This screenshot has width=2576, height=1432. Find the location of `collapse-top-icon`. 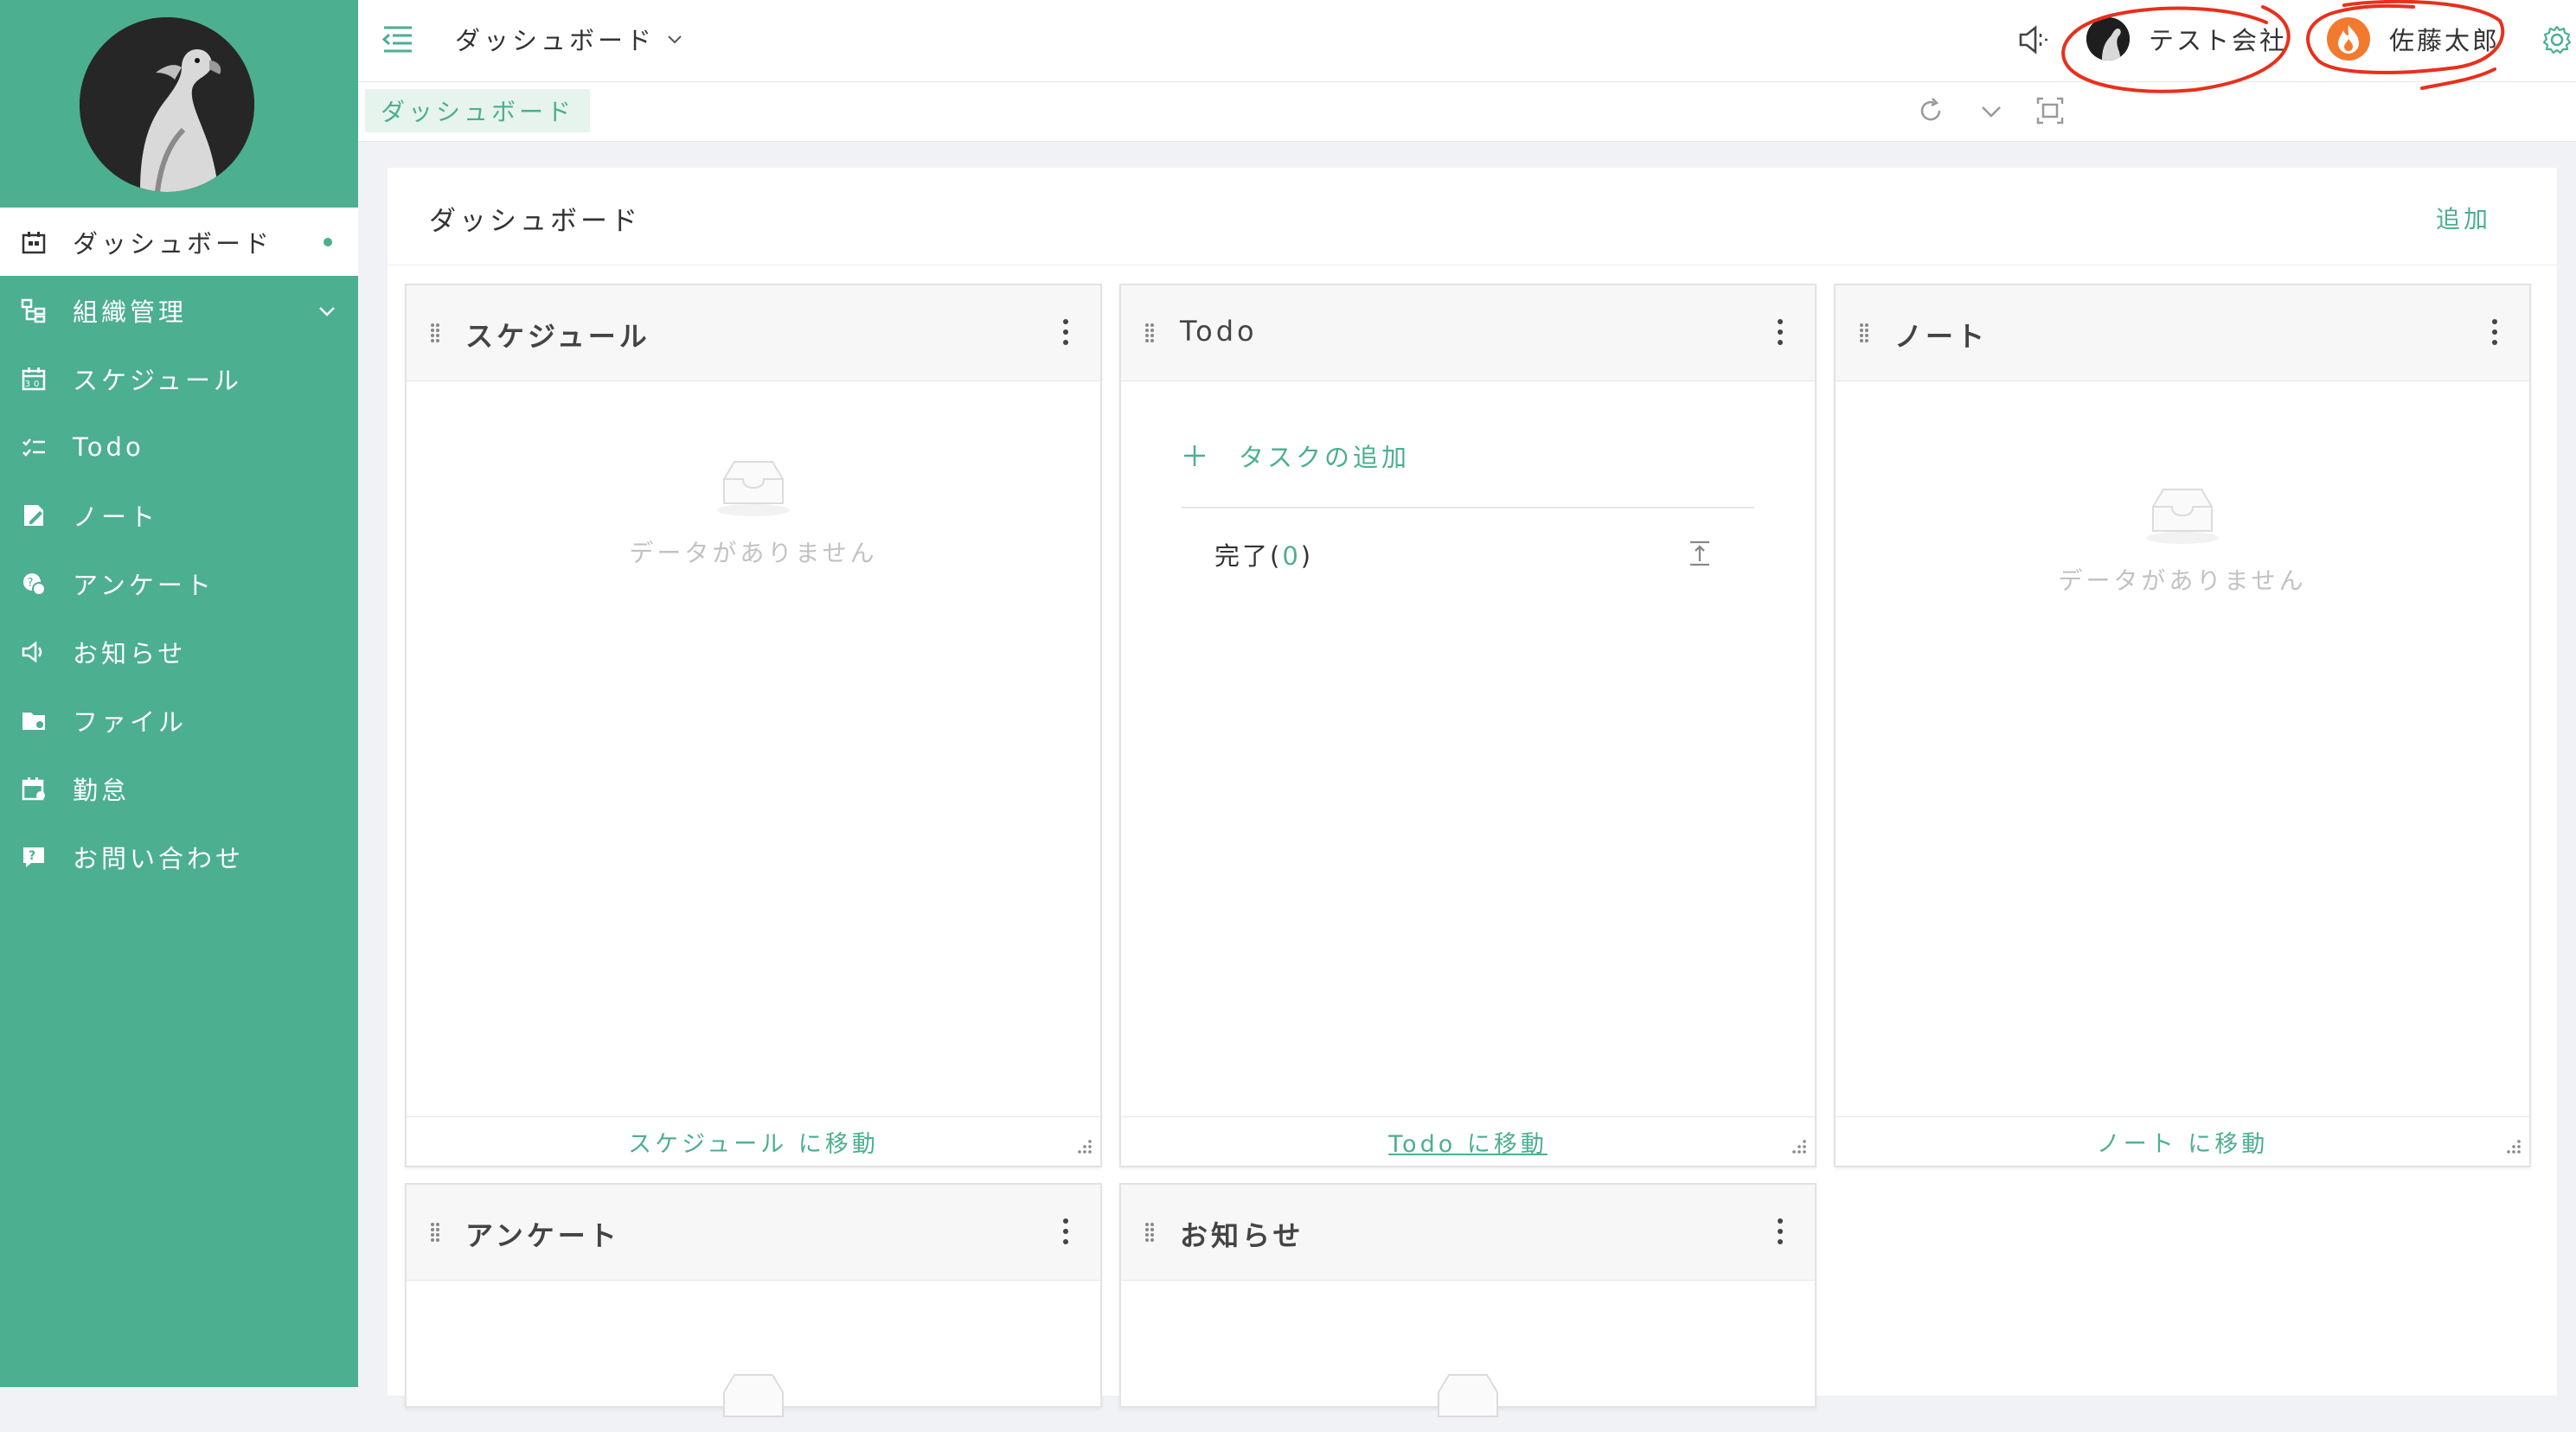

collapse-top-icon is located at coordinates (1700, 555).